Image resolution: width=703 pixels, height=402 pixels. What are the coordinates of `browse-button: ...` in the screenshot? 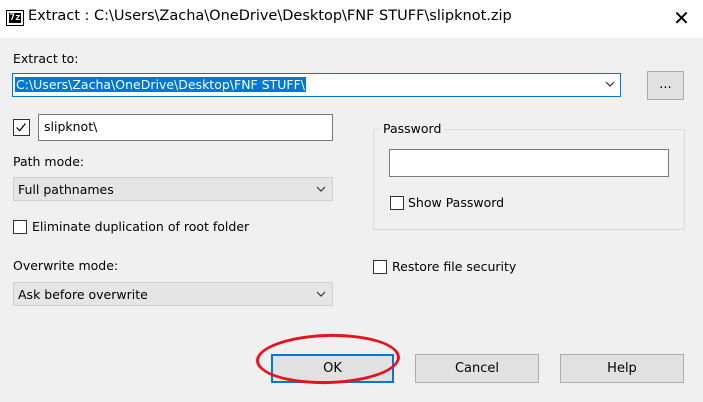 It's located at (665, 85).